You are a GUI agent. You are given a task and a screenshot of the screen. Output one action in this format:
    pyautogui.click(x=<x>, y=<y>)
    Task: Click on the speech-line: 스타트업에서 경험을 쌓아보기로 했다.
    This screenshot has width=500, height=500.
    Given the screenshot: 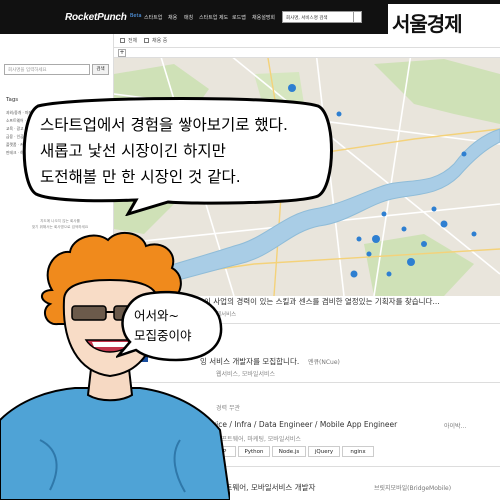 What is the action you would take?
    pyautogui.click(x=164, y=125)
    